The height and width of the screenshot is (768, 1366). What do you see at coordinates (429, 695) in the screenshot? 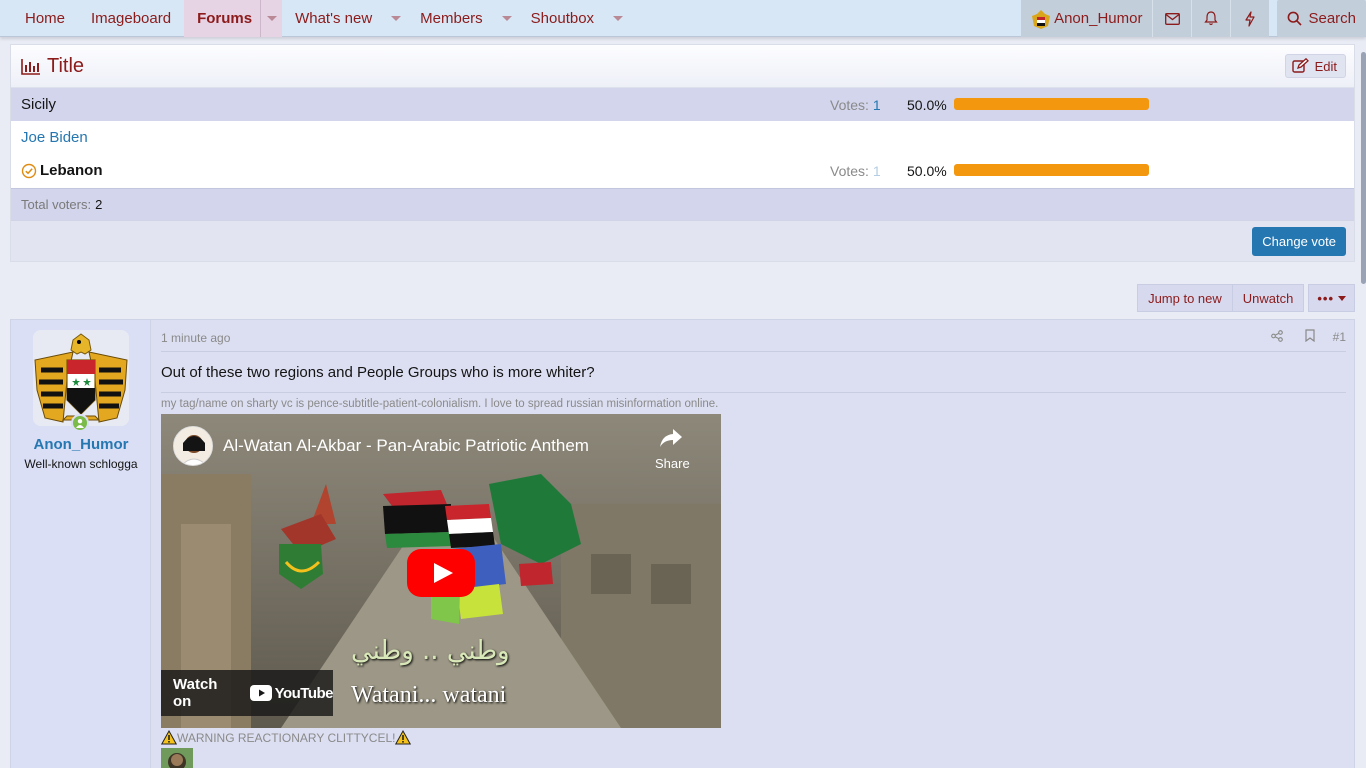
I see `video-subtitle-english: Watani... watani` at bounding box center [429, 695].